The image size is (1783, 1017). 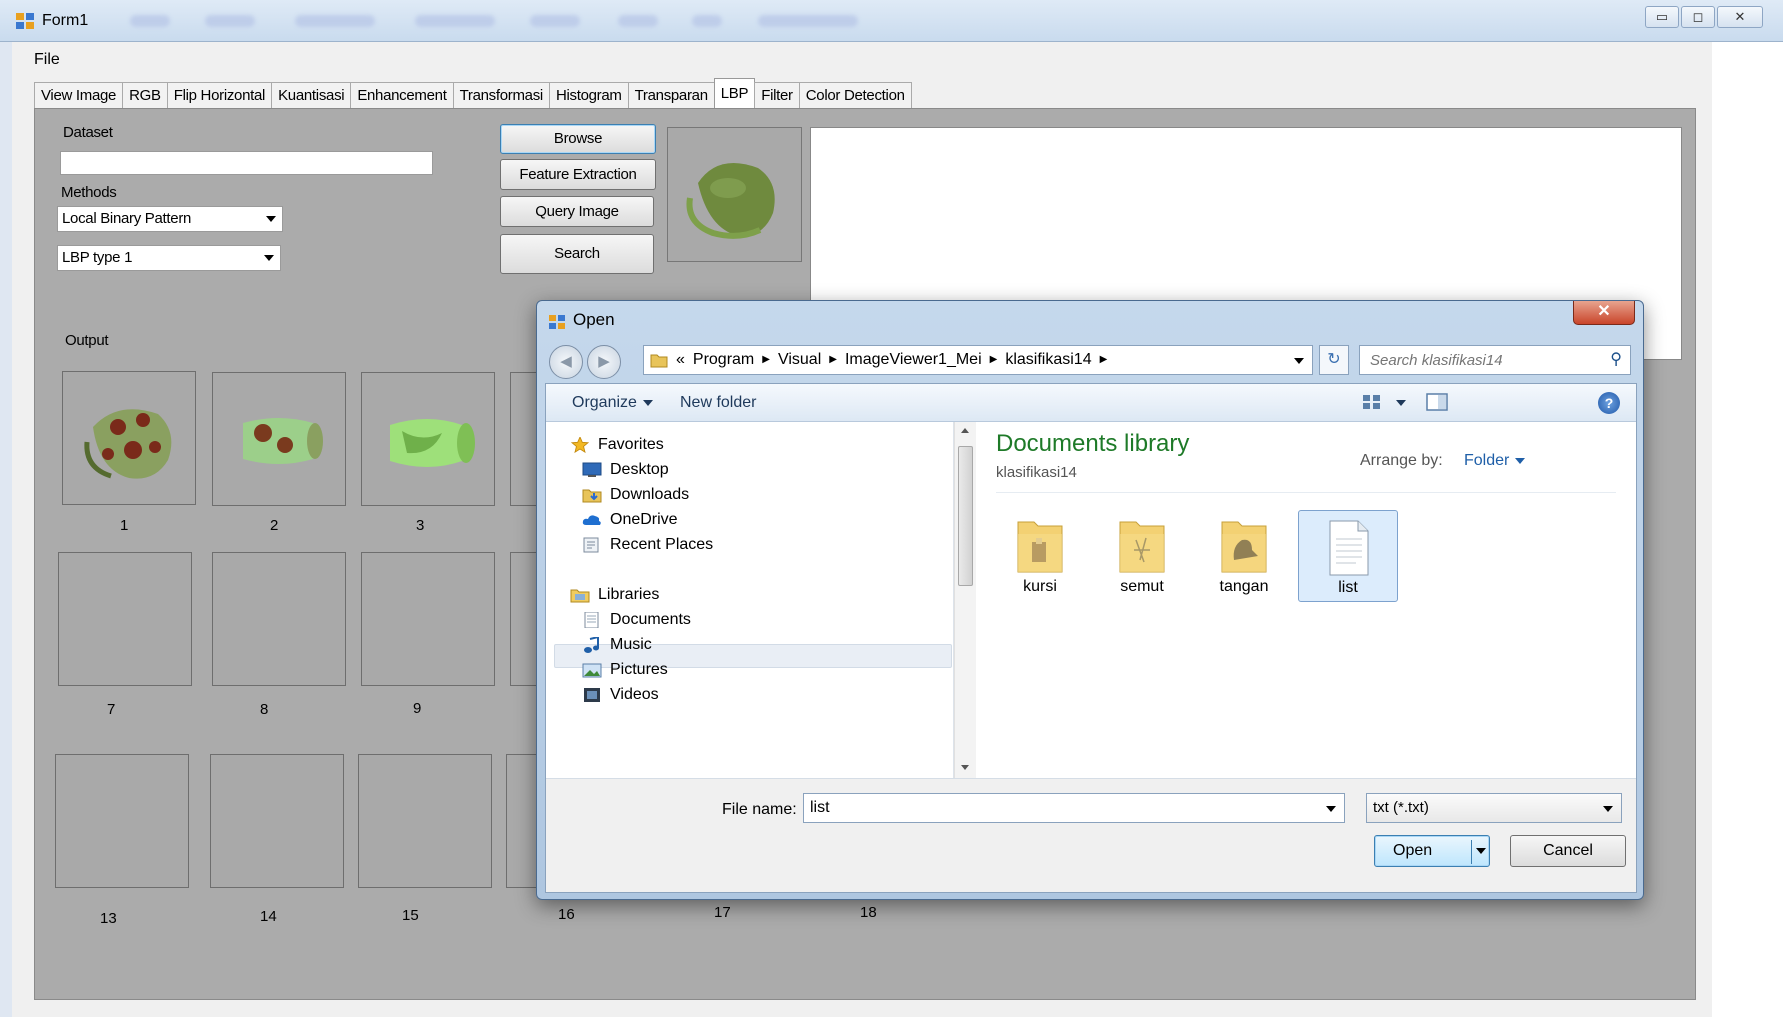 What do you see at coordinates (965, 600) in the screenshot?
I see `nav-scrollbar` at bounding box center [965, 600].